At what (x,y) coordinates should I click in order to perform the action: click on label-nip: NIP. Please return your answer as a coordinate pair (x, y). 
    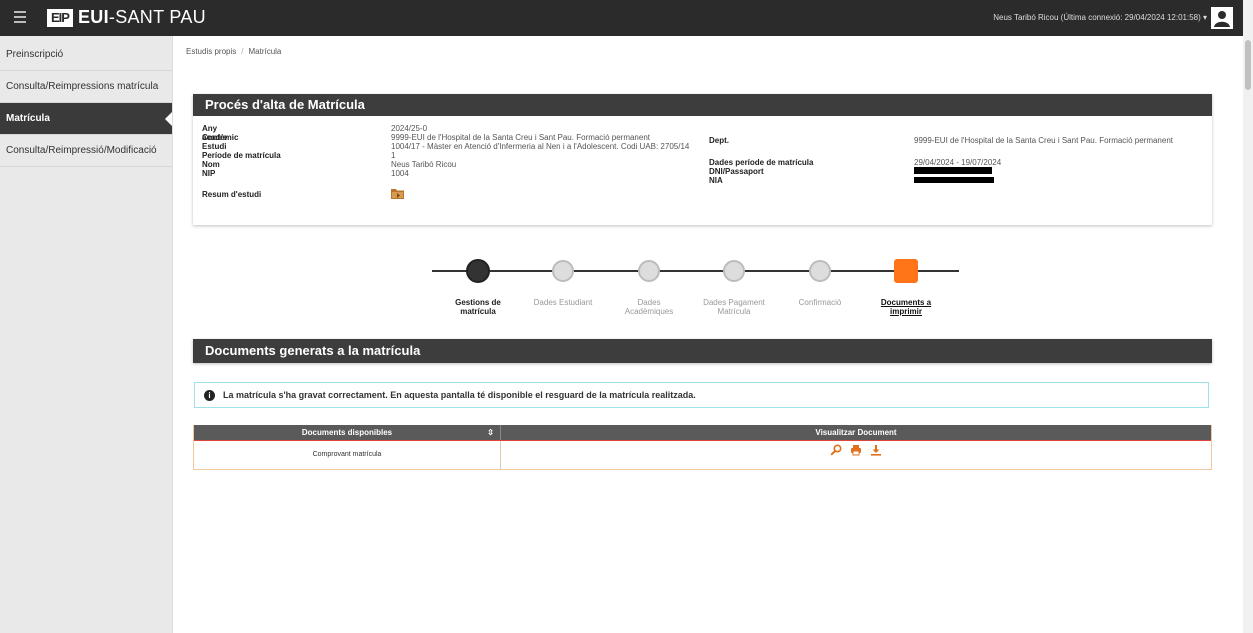
    Looking at the image, I should click on (209, 173).